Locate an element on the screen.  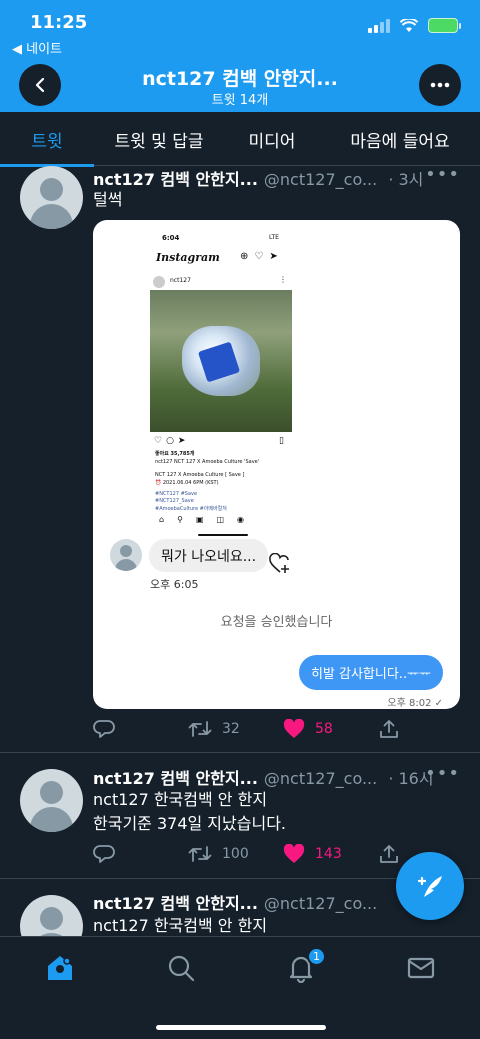
compose-feather-icon is located at coordinates (429, 886).